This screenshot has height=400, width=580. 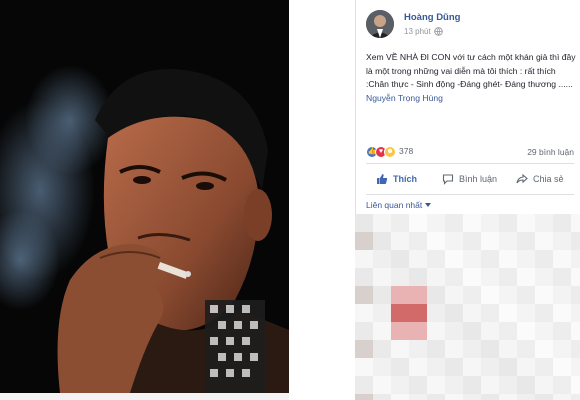 I want to click on comment-sort-dropdown: Liên quan nhất, so click(x=399, y=205).